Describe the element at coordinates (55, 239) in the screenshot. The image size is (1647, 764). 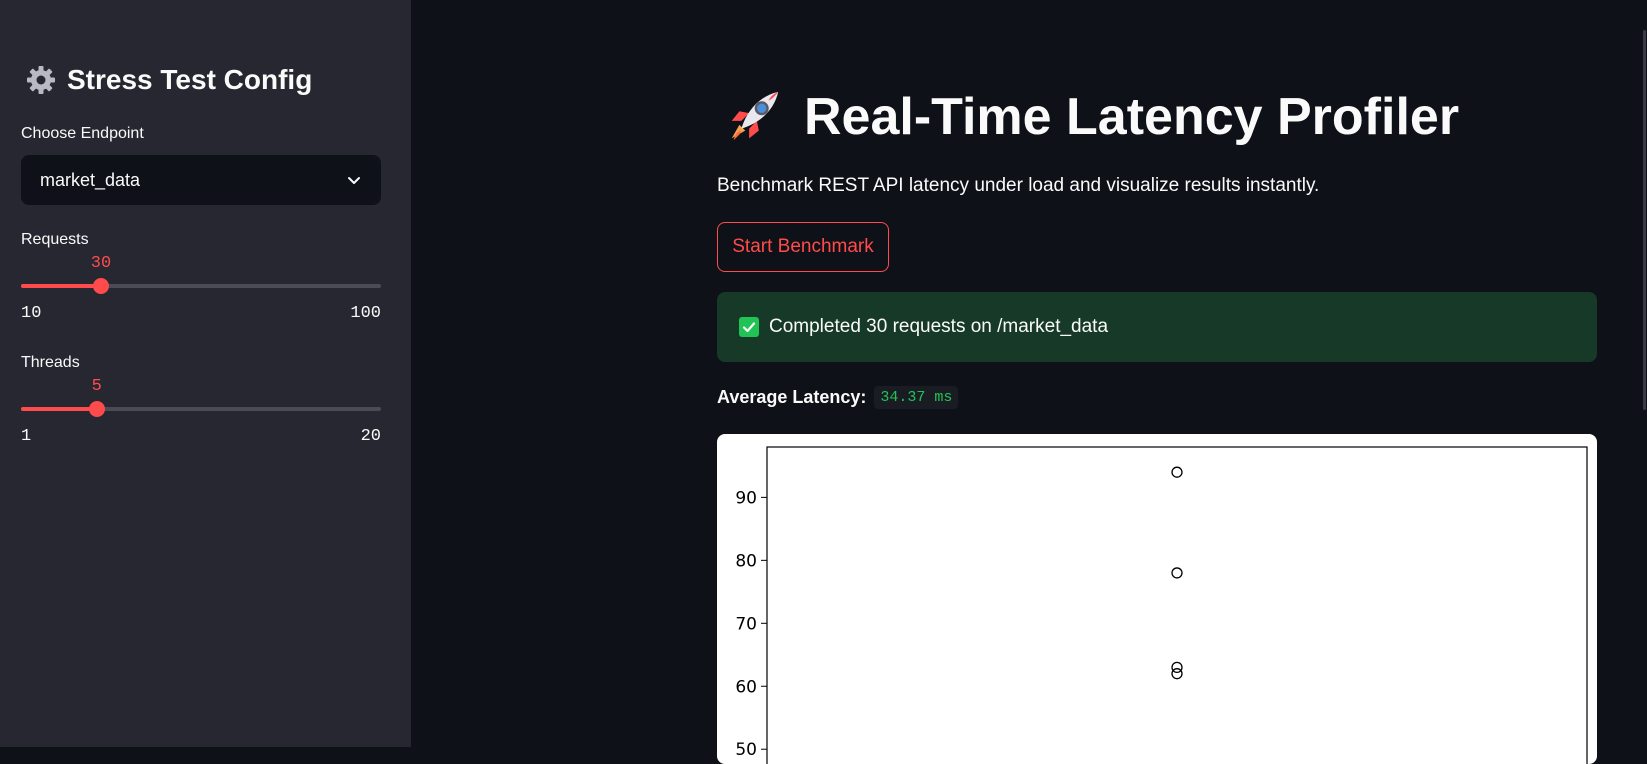
I see `requests-label: Requests` at that location.